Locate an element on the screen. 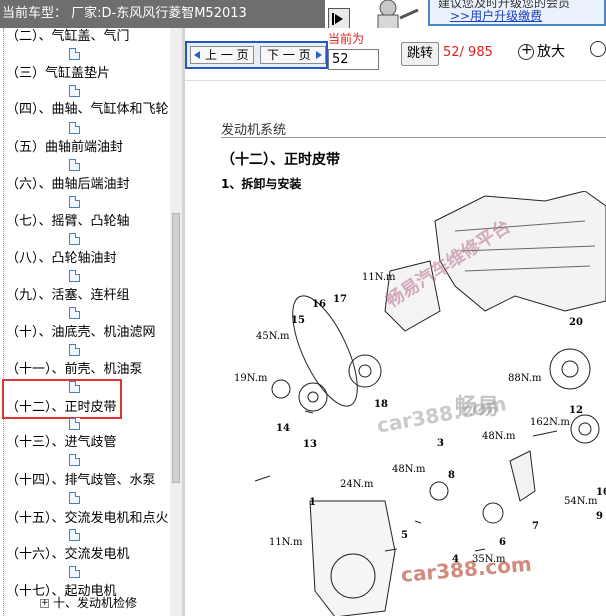 This screenshot has width=606, height=616. tree-item-6: （六）、曲轴后端油封 is located at coordinates (68, 185).